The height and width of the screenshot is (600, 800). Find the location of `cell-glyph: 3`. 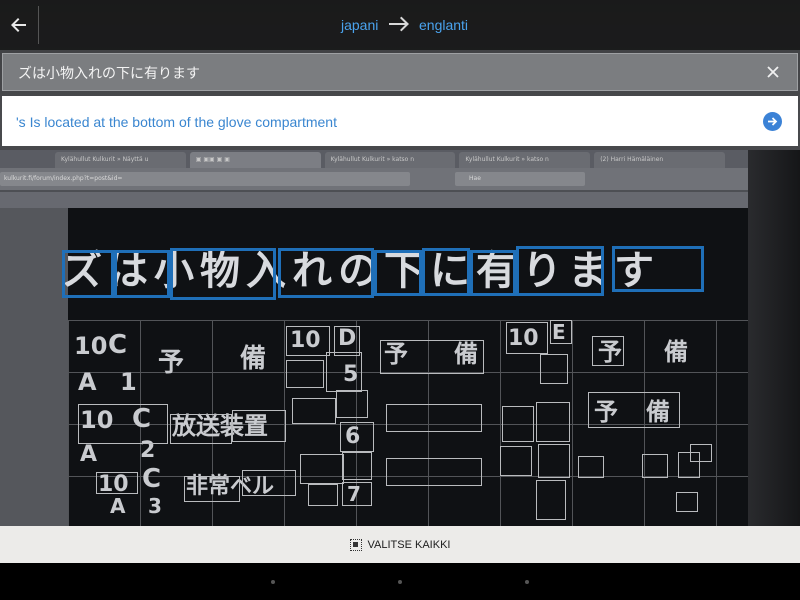

cell-glyph: 3 is located at coordinates (155, 506).